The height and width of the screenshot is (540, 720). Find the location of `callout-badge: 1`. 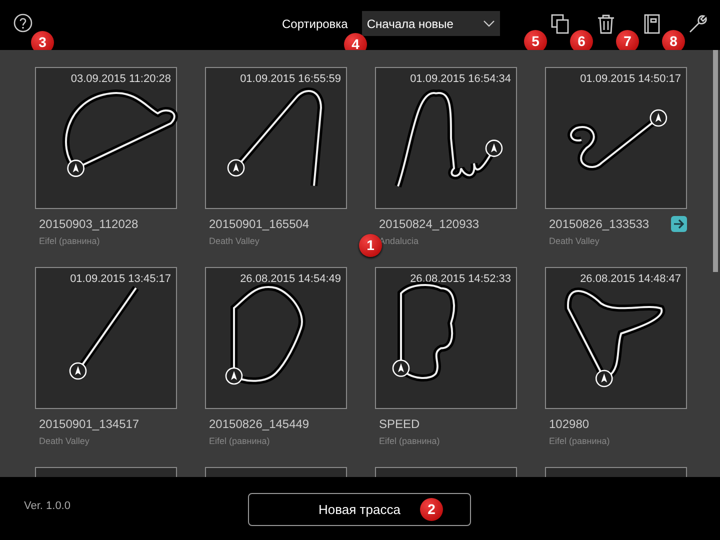

callout-badge: 1 is located at coordinates (370, 245).